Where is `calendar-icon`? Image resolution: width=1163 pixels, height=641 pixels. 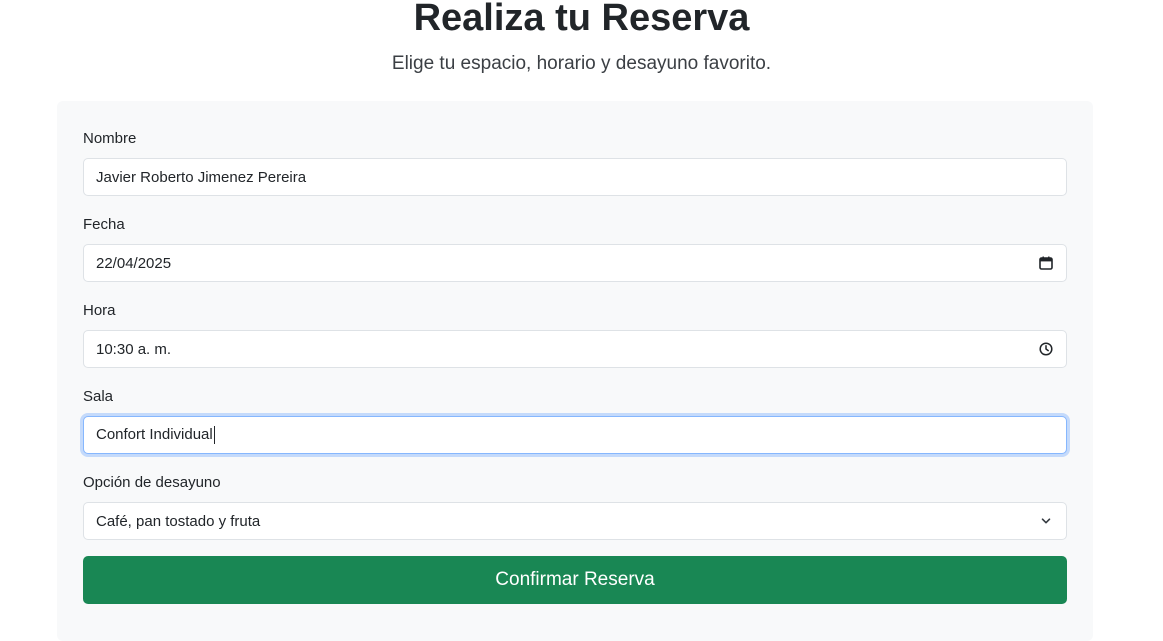
calendar-icon is located at coordinates (1046, 263).